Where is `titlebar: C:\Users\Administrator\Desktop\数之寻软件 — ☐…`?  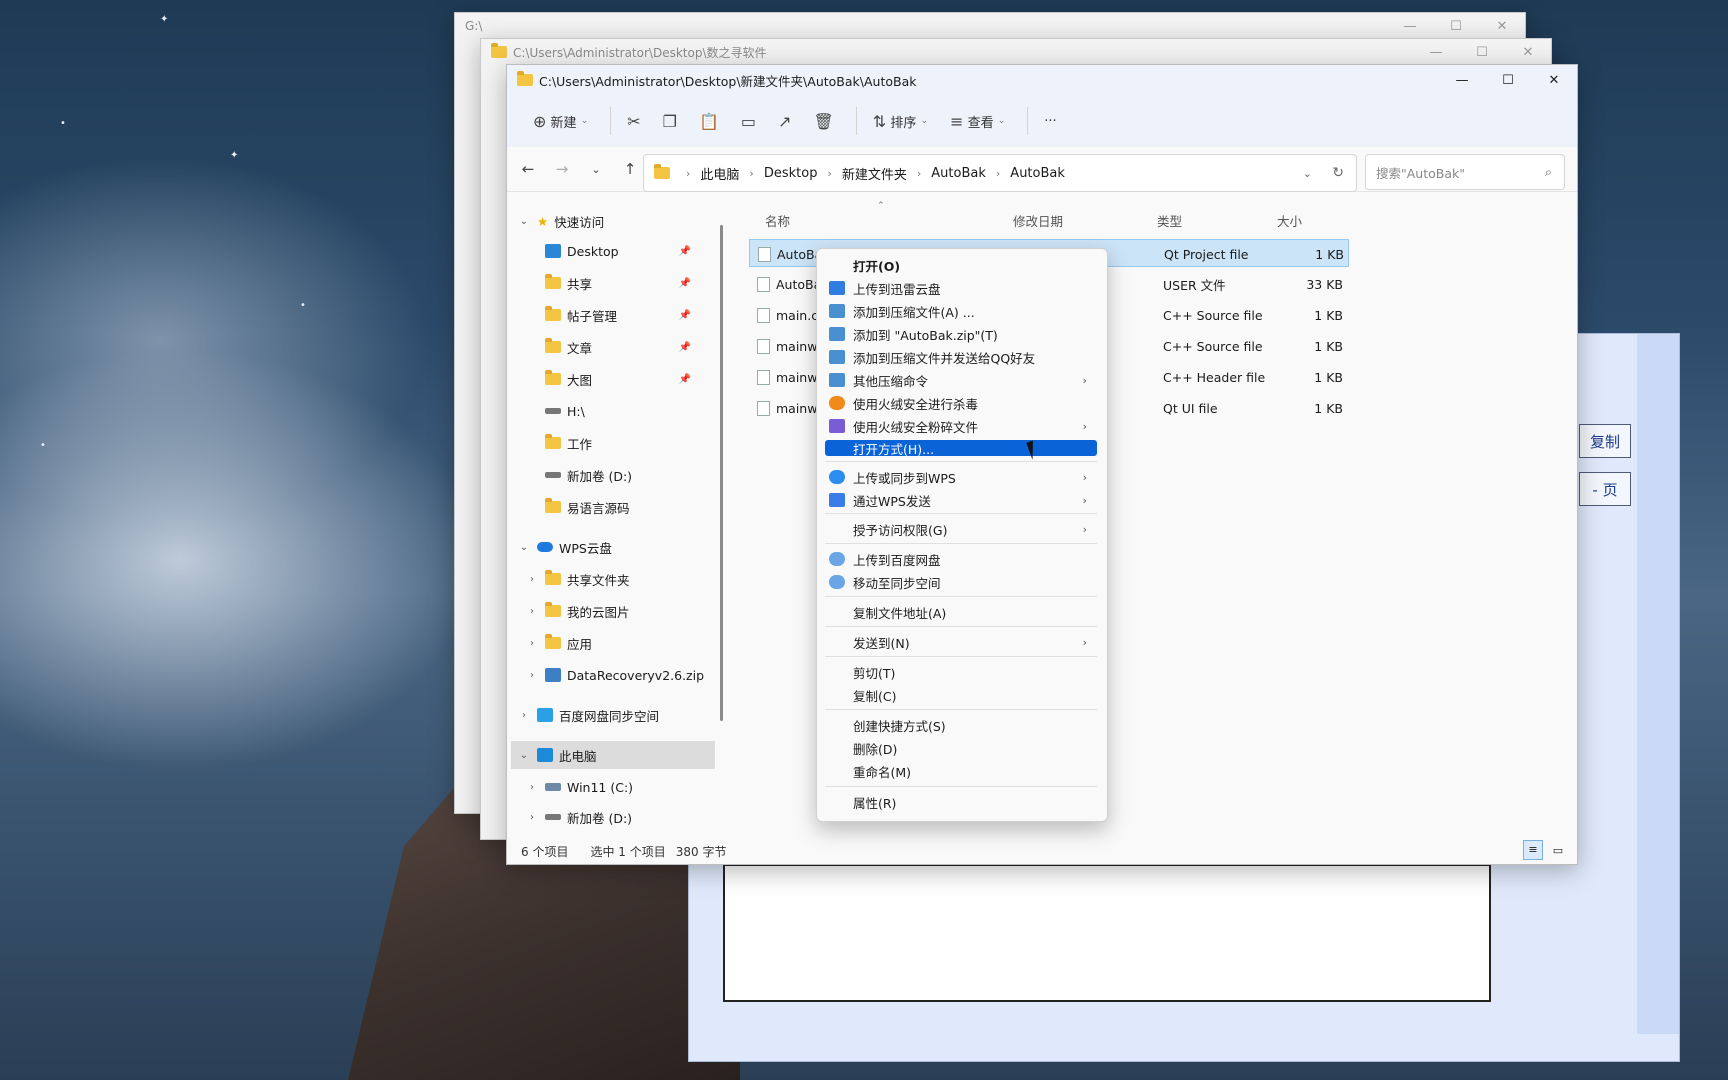 titlebar: C:\Users\Administrator\Desktop\数之寻软件 — ☐… is located at coordinates (1016, 52).